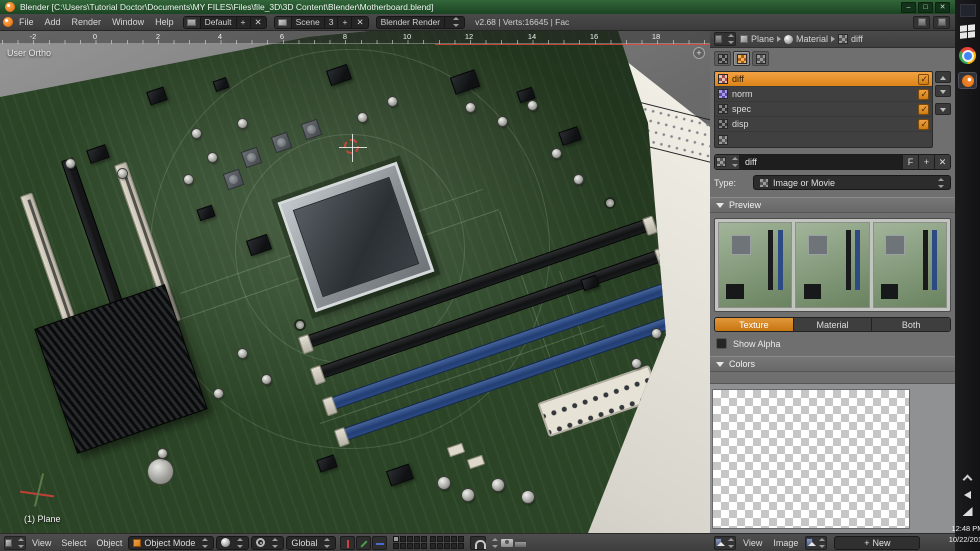  Describe the element at coordinates (877, 542) in the screenshot. I see `new-image-button: + New` at that location.